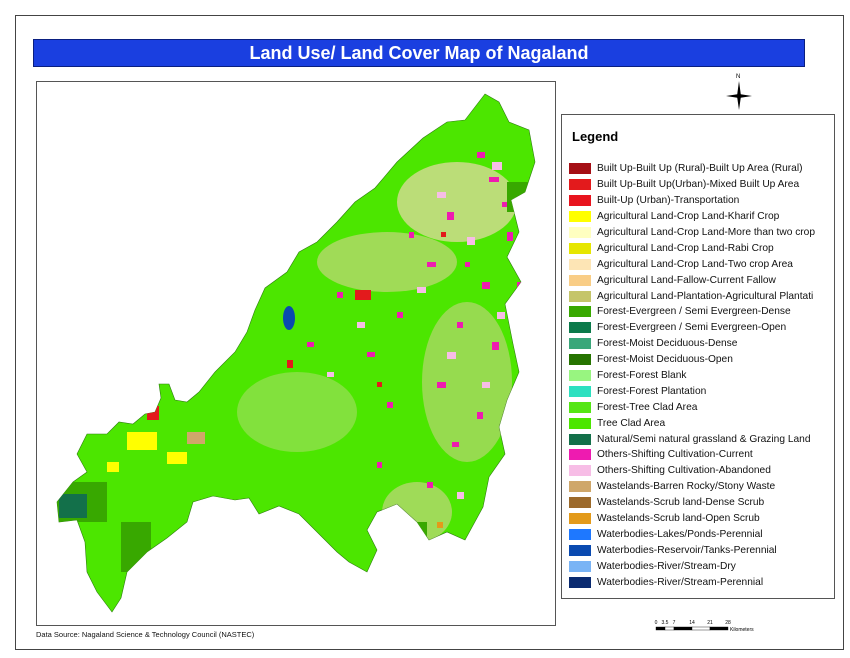 The image size is (850, 658). What do you see at coordinates (739, 94) in the screenshot?
I see `north-arrow: N` at bounding box center [739, 94].